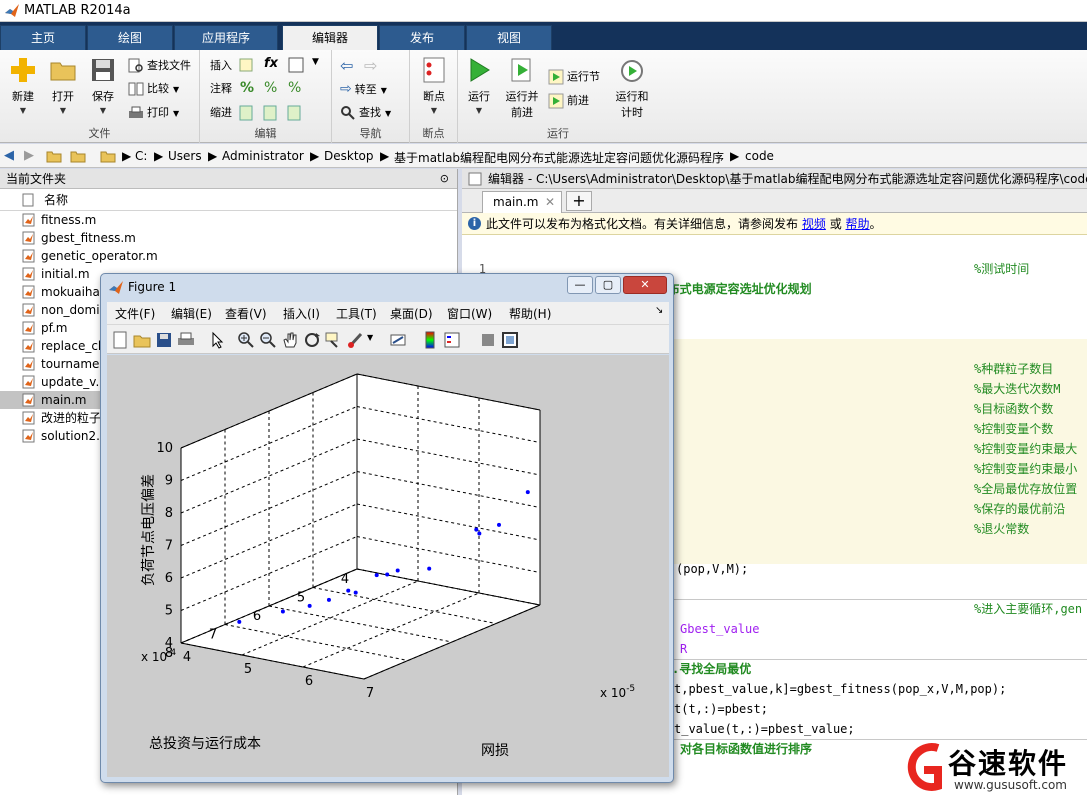  I want to click on comment-button: 注释, so click(221, 89).